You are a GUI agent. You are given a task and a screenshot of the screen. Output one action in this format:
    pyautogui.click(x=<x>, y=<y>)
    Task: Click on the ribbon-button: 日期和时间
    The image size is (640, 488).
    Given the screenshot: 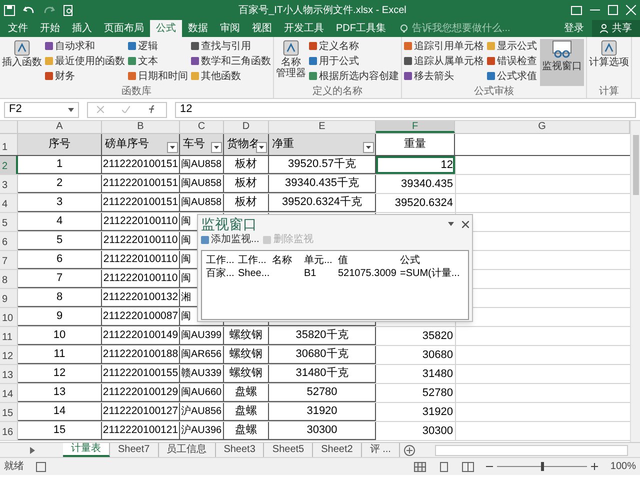 What is the action you would take?
    pyautogui.click(x=158, y=76)
    